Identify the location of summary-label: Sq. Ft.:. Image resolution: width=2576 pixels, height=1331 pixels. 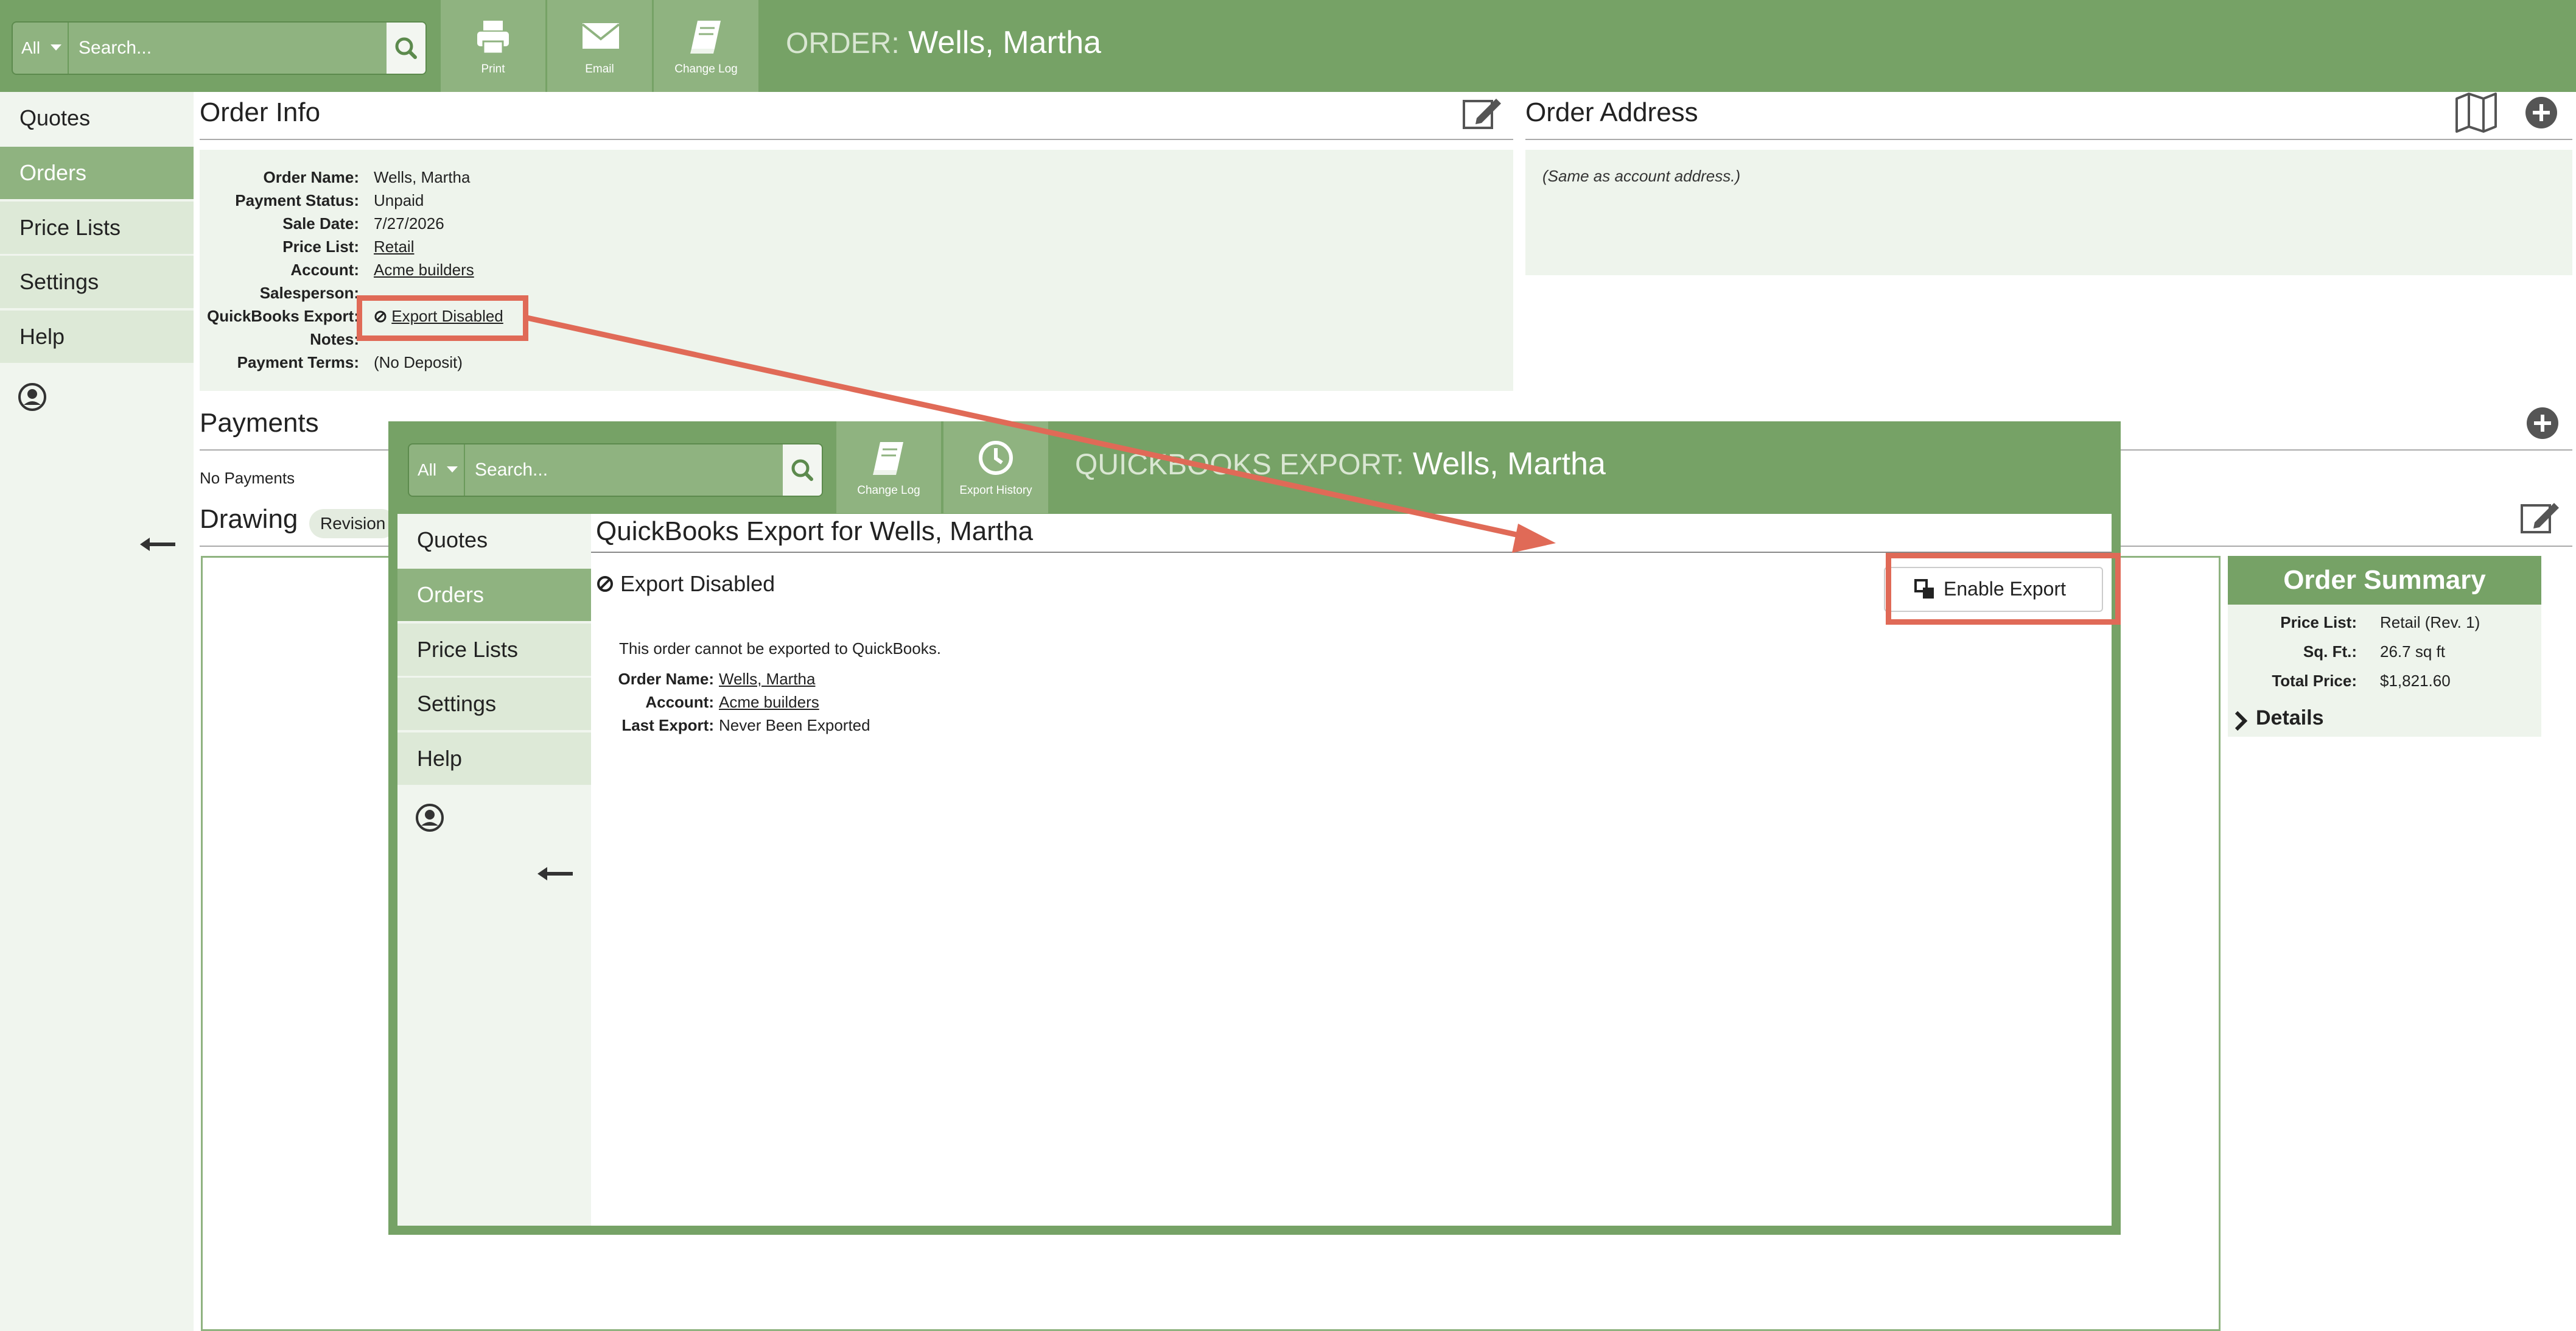
(2330, 652).